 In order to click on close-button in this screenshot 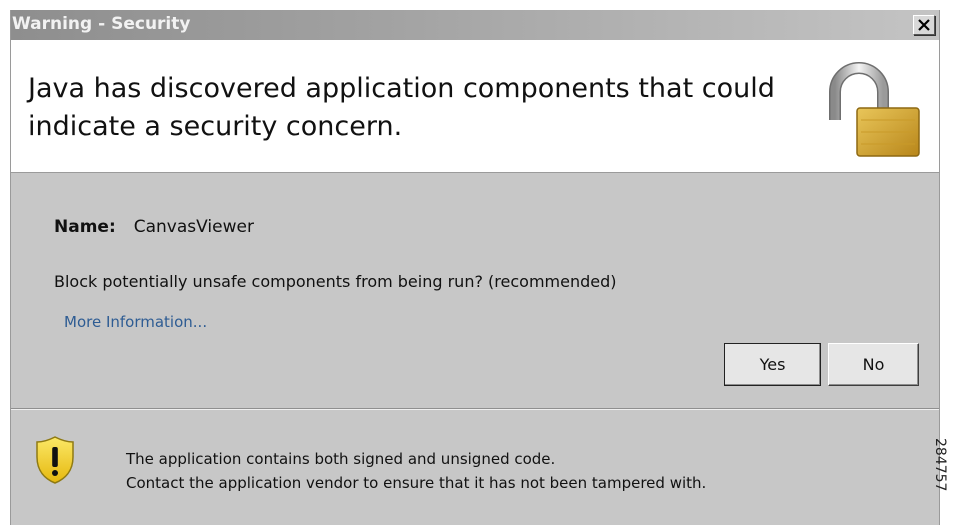, I will do `click(924, 25)`.